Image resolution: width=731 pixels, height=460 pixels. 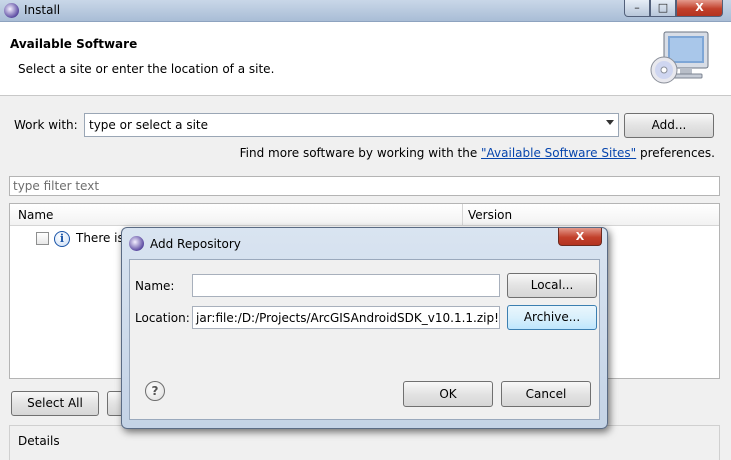 What do you see at coordinates (546, 394) in the screenshot?
I see `cancel-button: Cancel` at bounding box center [546, 394].